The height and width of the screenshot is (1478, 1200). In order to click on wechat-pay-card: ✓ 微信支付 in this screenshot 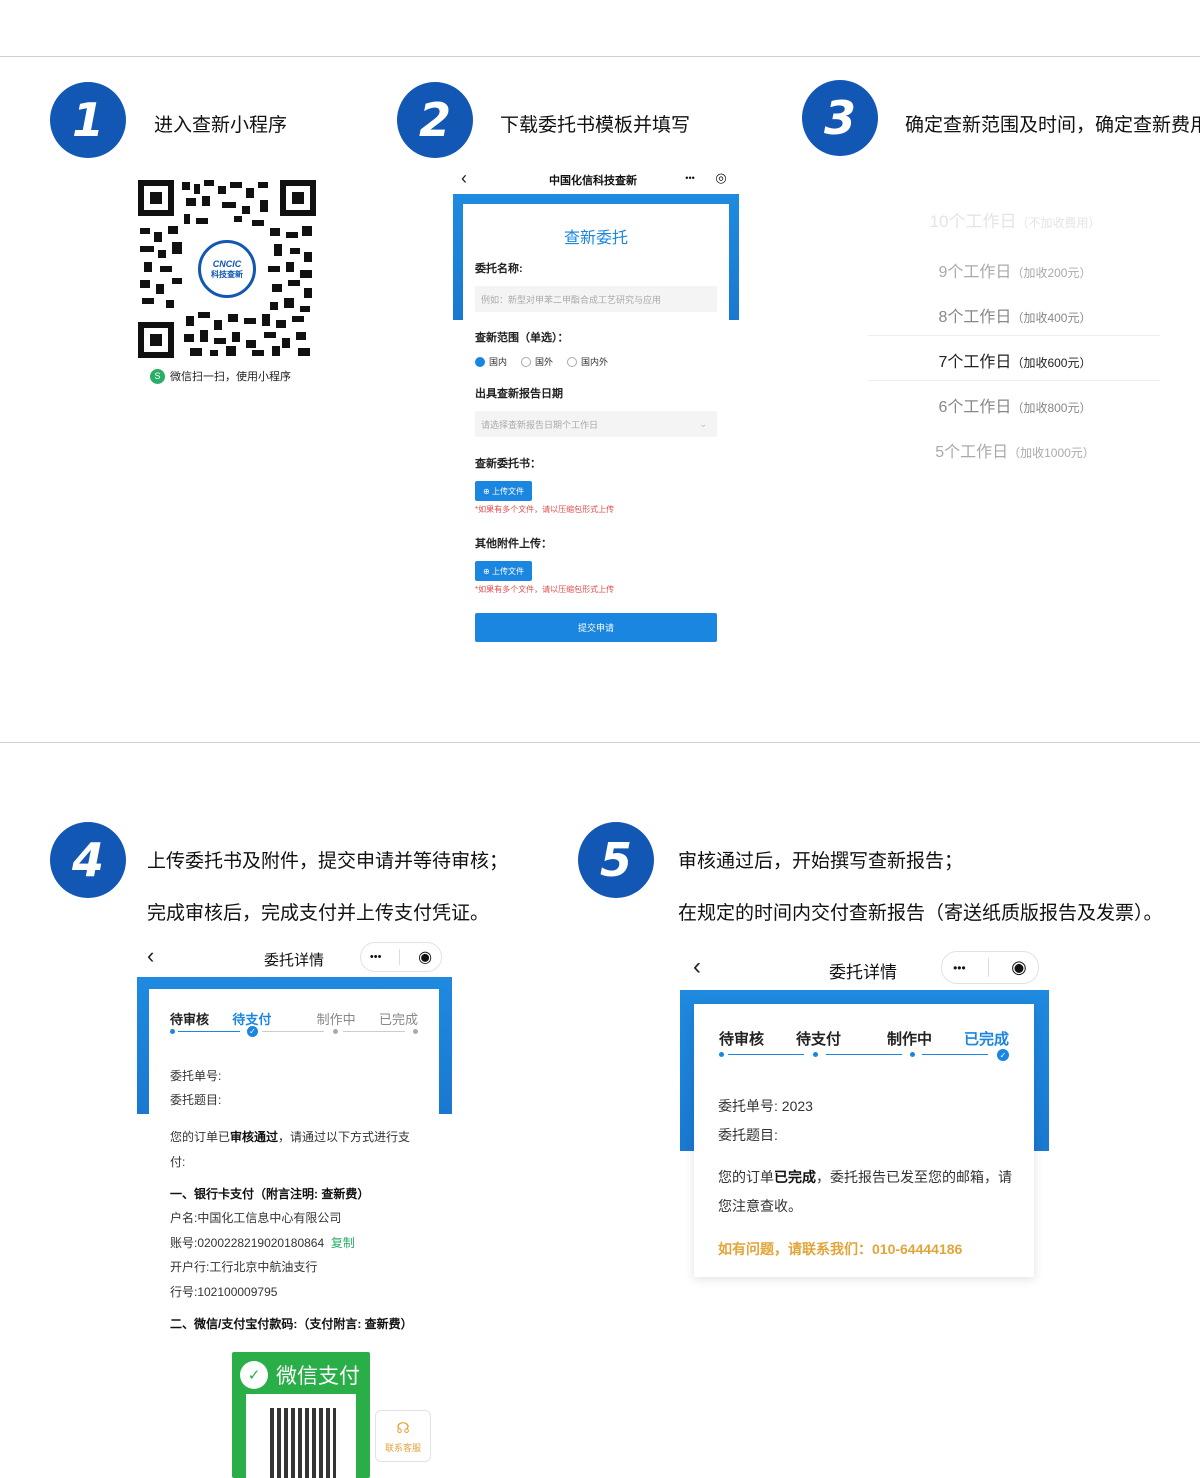, I will do `click(301, 1415)`.